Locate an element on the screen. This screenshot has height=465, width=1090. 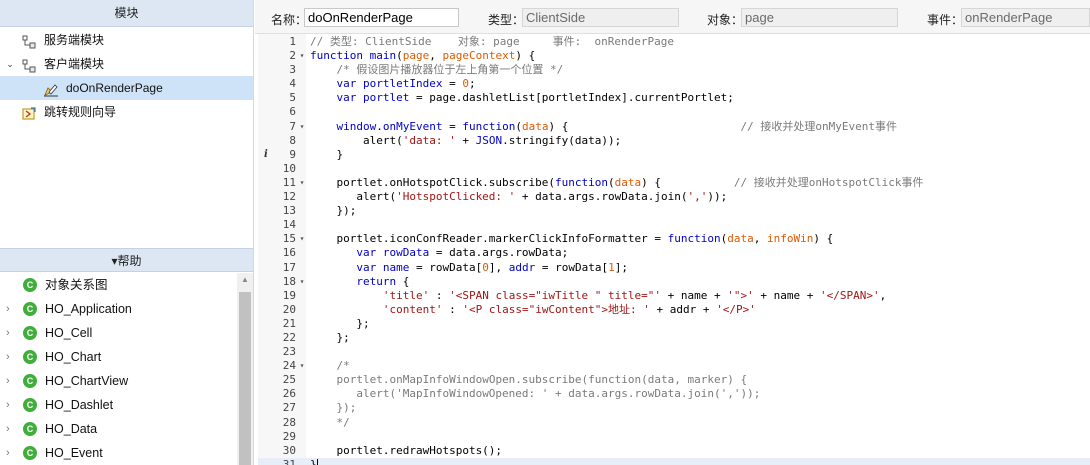
code-line: 31} is located at coordinates (674, 461).